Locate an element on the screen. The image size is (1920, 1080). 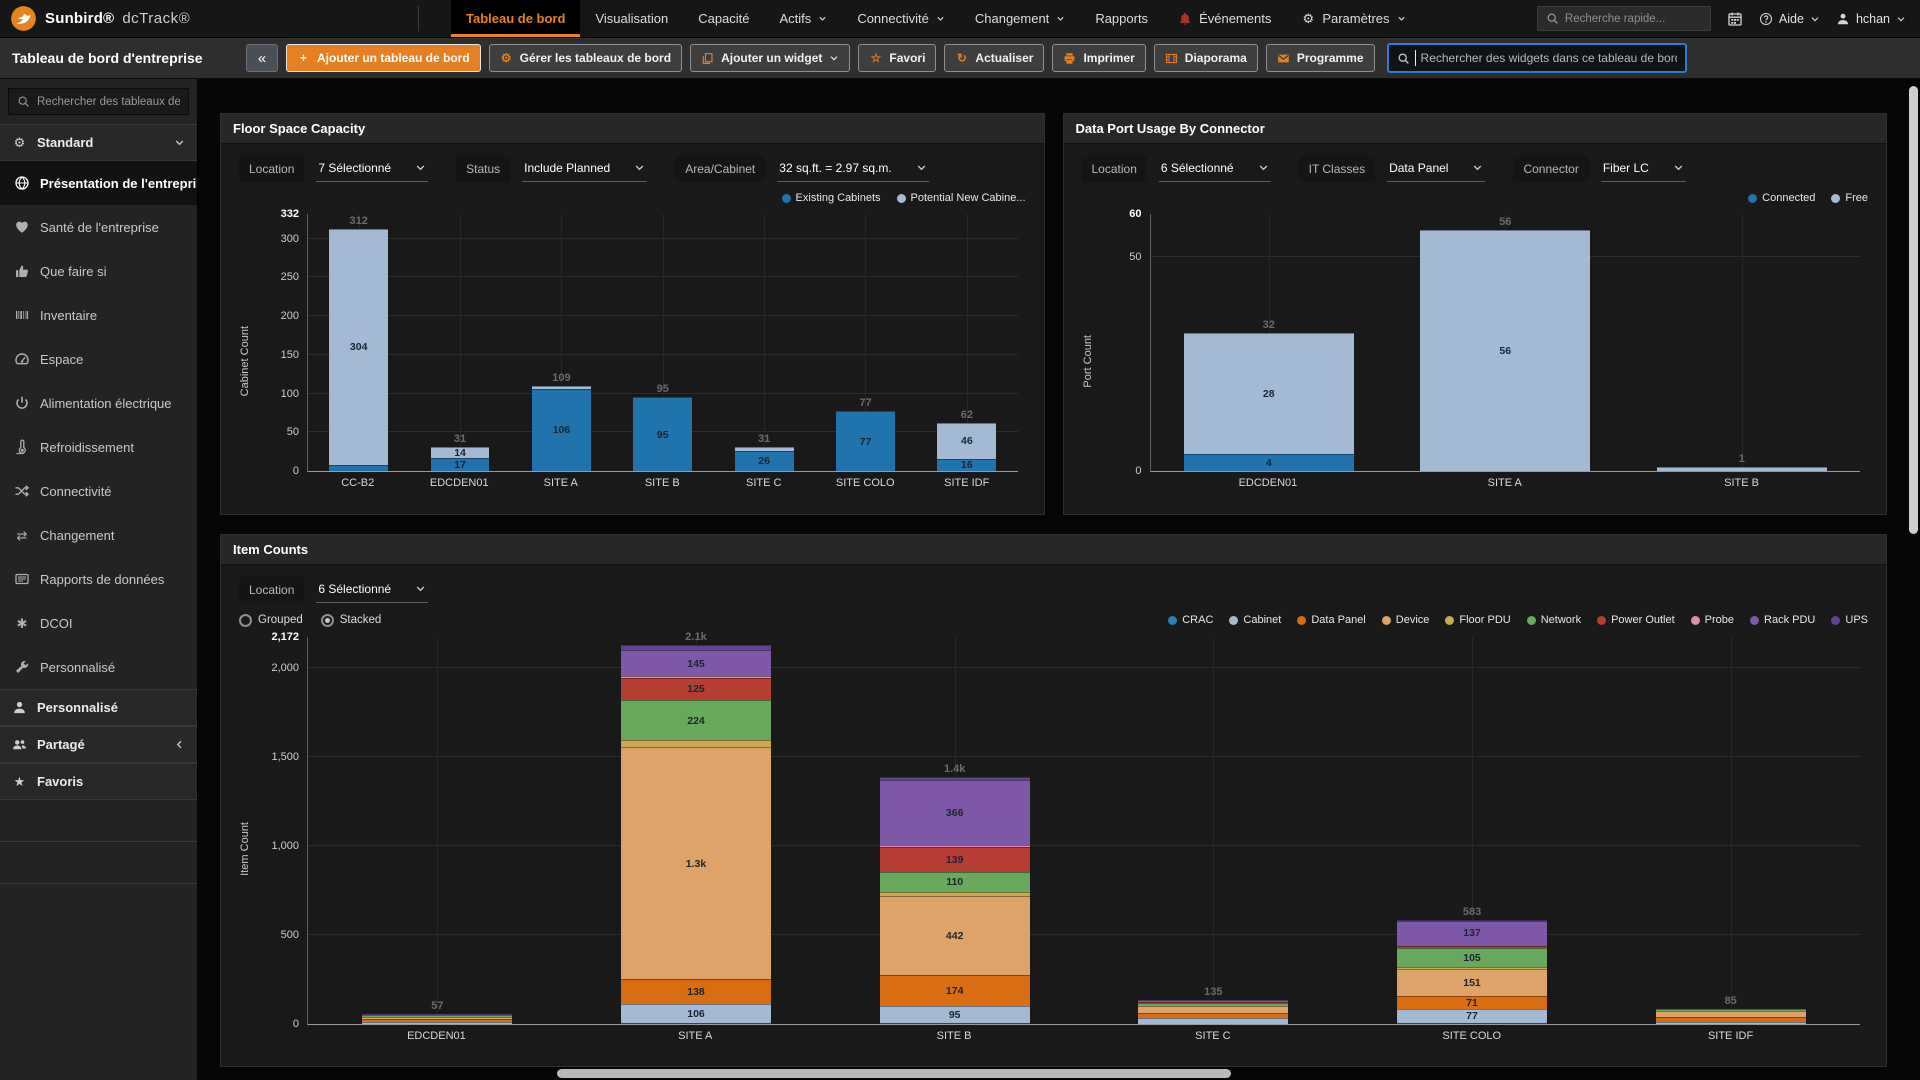
nav-item-tableau-de-bord: Tableau de bord is located at coordinates (516, 18).